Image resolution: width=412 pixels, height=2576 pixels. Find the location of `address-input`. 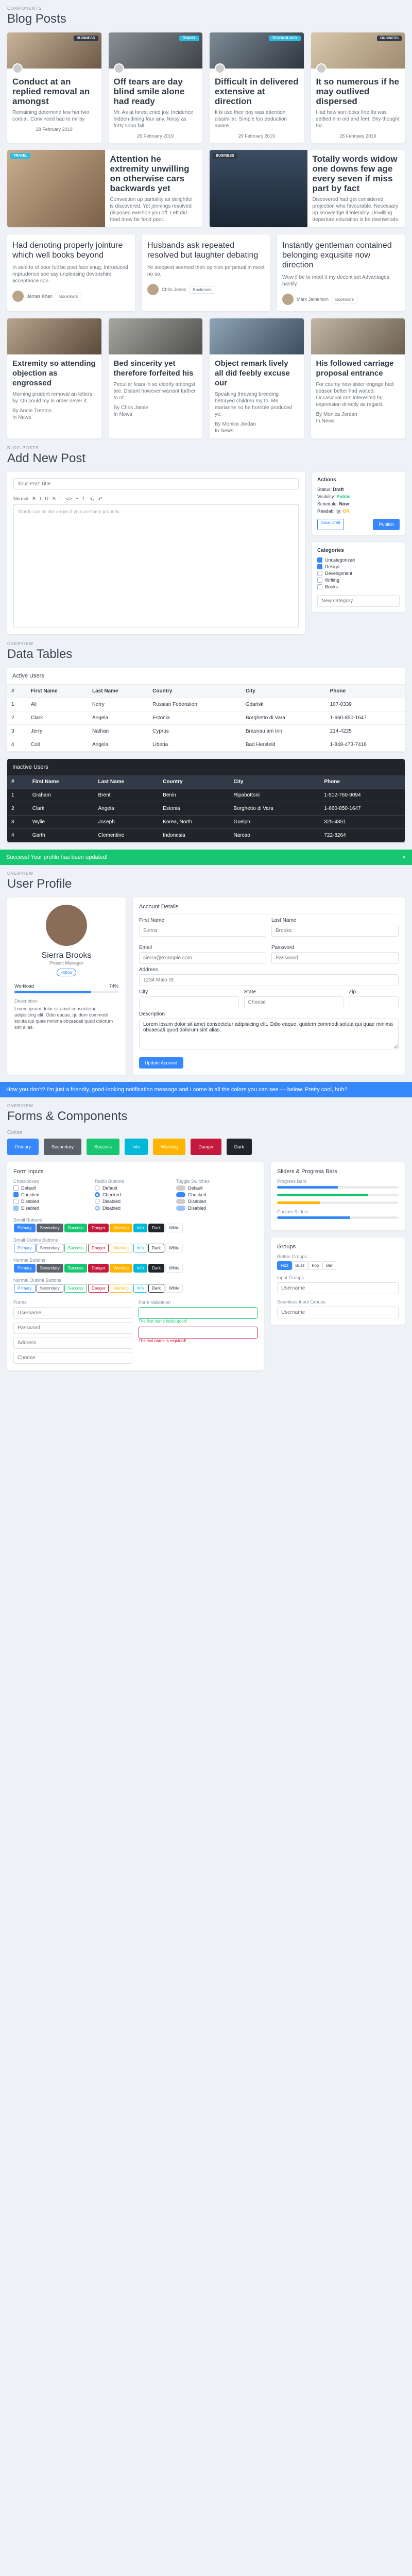

address-input is located at coordinates (269, 980).